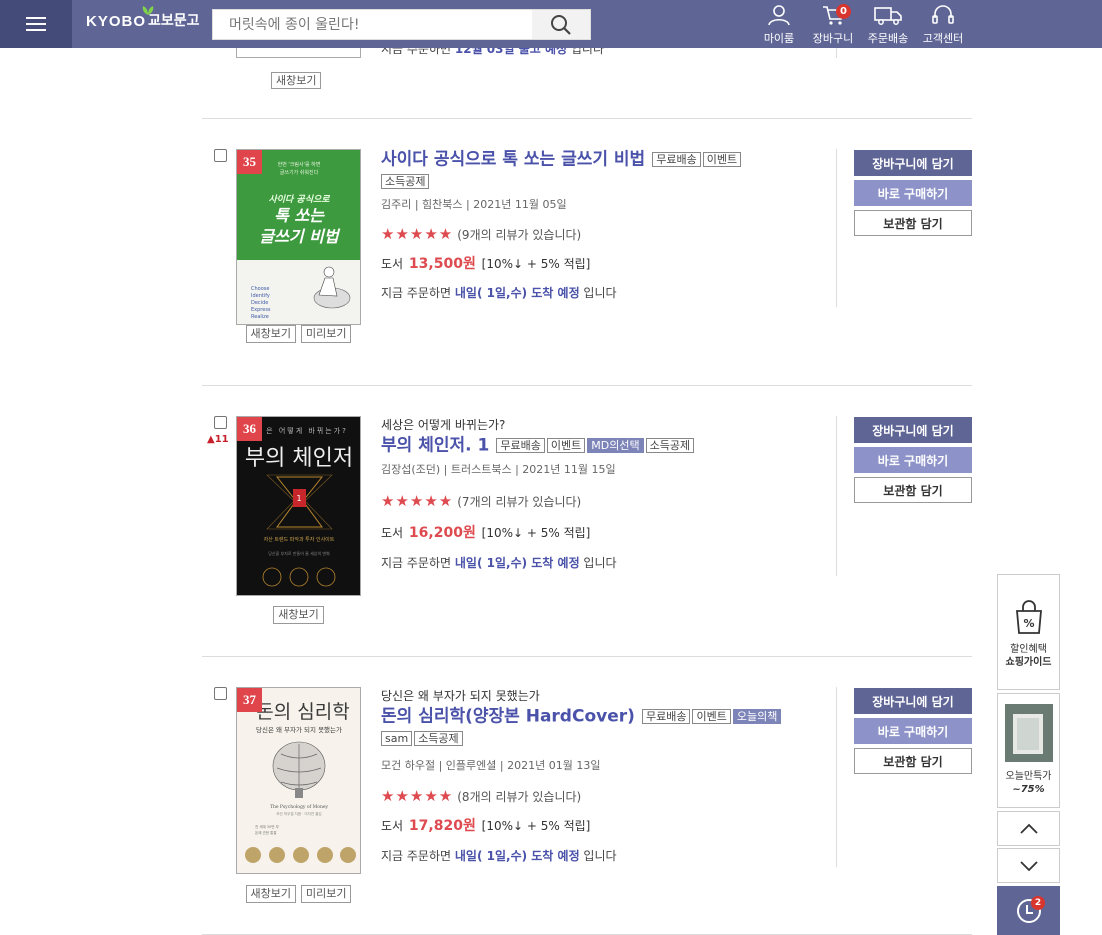  I want to click on rating-line: ★★★★★ (8개의 리뷰가 있습니다), so click(606, 795).